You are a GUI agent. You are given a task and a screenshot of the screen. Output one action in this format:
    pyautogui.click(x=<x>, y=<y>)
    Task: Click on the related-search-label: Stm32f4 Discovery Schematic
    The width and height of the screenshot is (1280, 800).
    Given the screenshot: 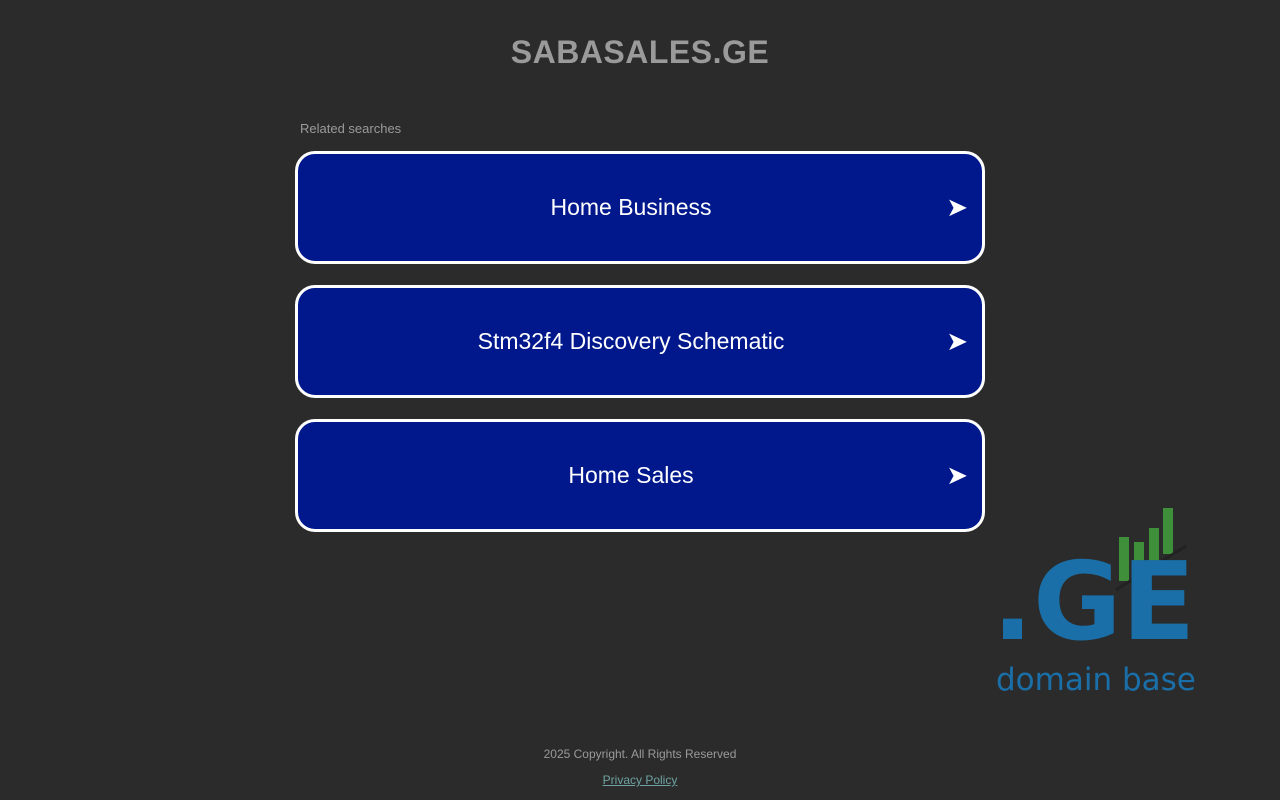 What is the action you would take?
    pyautogui.click(x=631, y=341)
    